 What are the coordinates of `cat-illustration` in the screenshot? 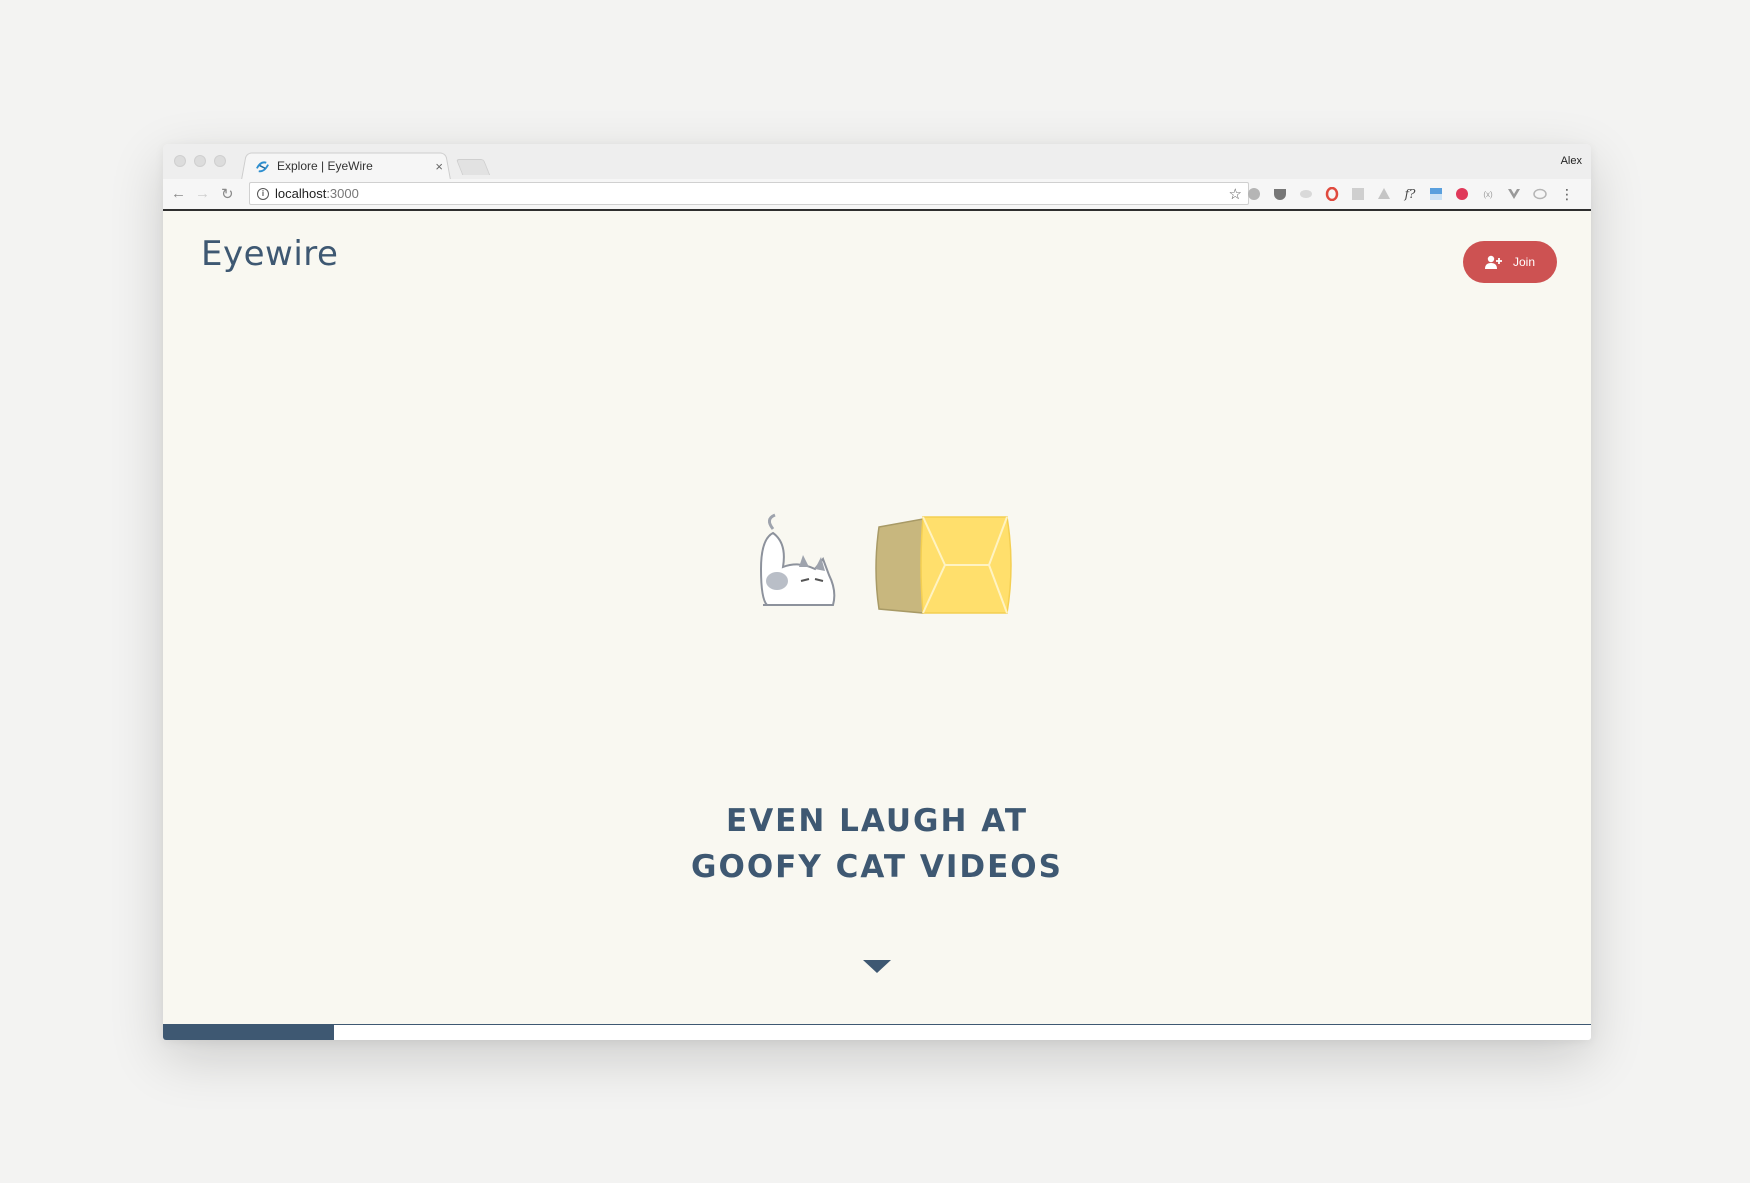 It's located at (797, 559).